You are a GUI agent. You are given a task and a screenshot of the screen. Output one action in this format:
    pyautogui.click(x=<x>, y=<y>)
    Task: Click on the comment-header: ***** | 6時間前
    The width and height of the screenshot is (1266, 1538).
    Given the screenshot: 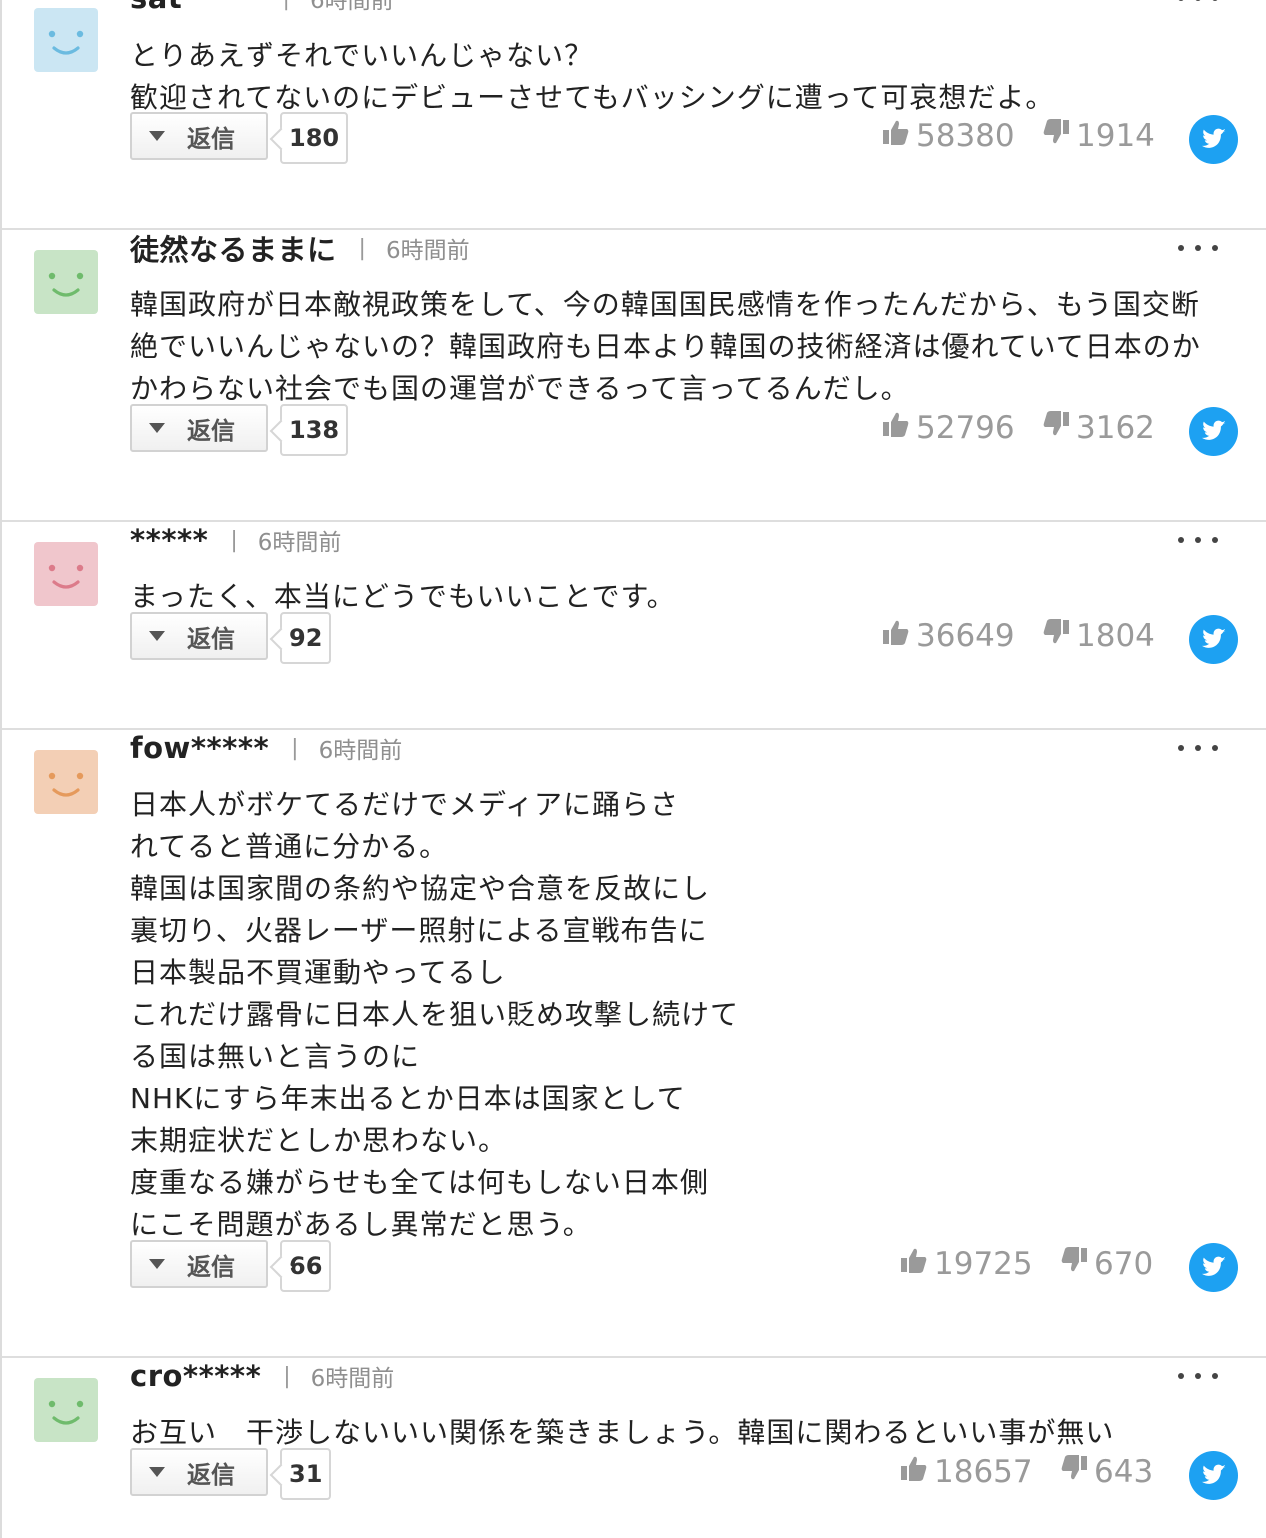 What is the action you would take?
    pyautogui.click(x=235, y=540)
    